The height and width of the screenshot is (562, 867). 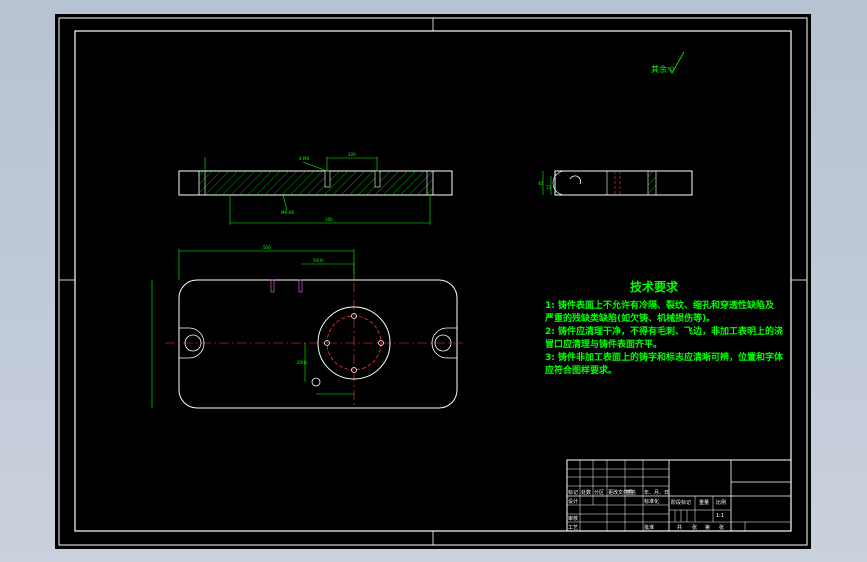 I want to click on tb-sheet-1: 张, so click(x=694, y=527).